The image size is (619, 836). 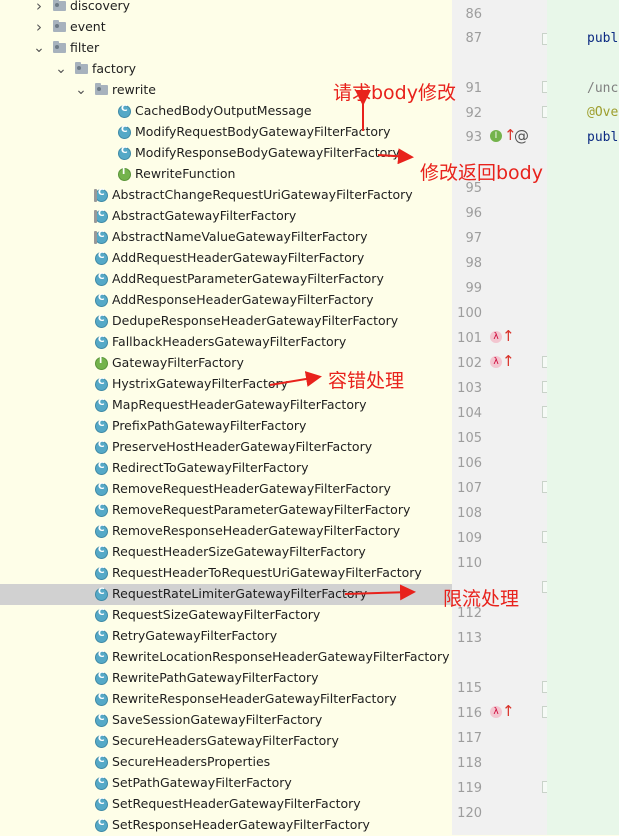 I want to click on tree-item: FallbackHeadersGatewayFilterFactory, so click(x=226, y=342).